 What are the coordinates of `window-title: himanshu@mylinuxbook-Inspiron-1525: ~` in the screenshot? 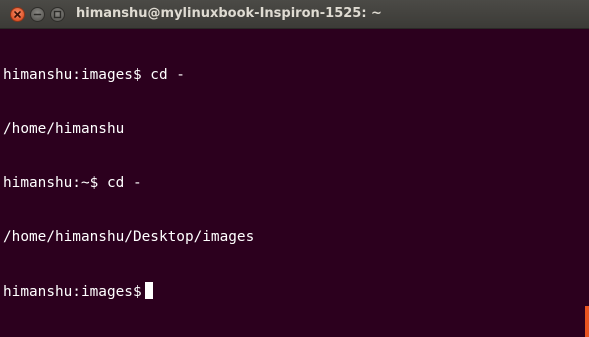 It's located at (229, 13).